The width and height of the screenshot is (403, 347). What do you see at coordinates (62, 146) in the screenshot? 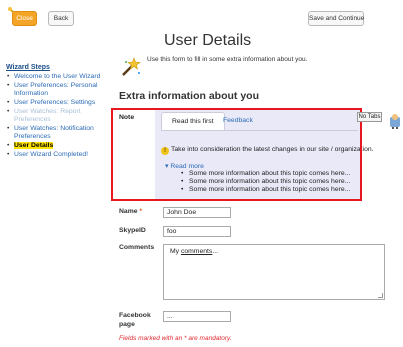
I see `wizard-step-item: User Details` at bounding box center [62, 146].